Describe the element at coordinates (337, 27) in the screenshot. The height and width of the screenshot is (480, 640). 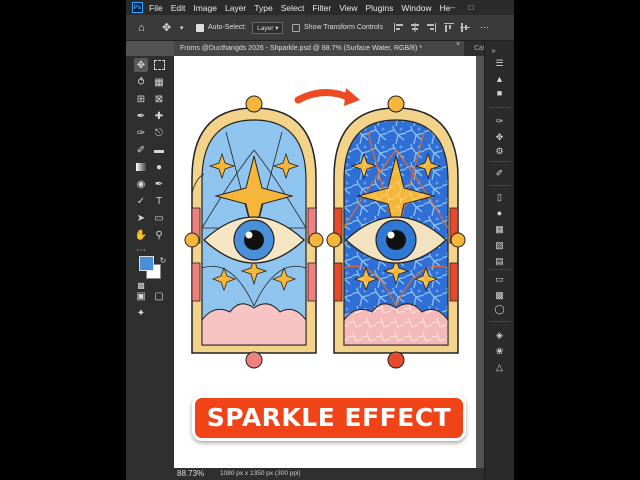
I see `show-transform-checkbox: Show Transform Controls` at that location.